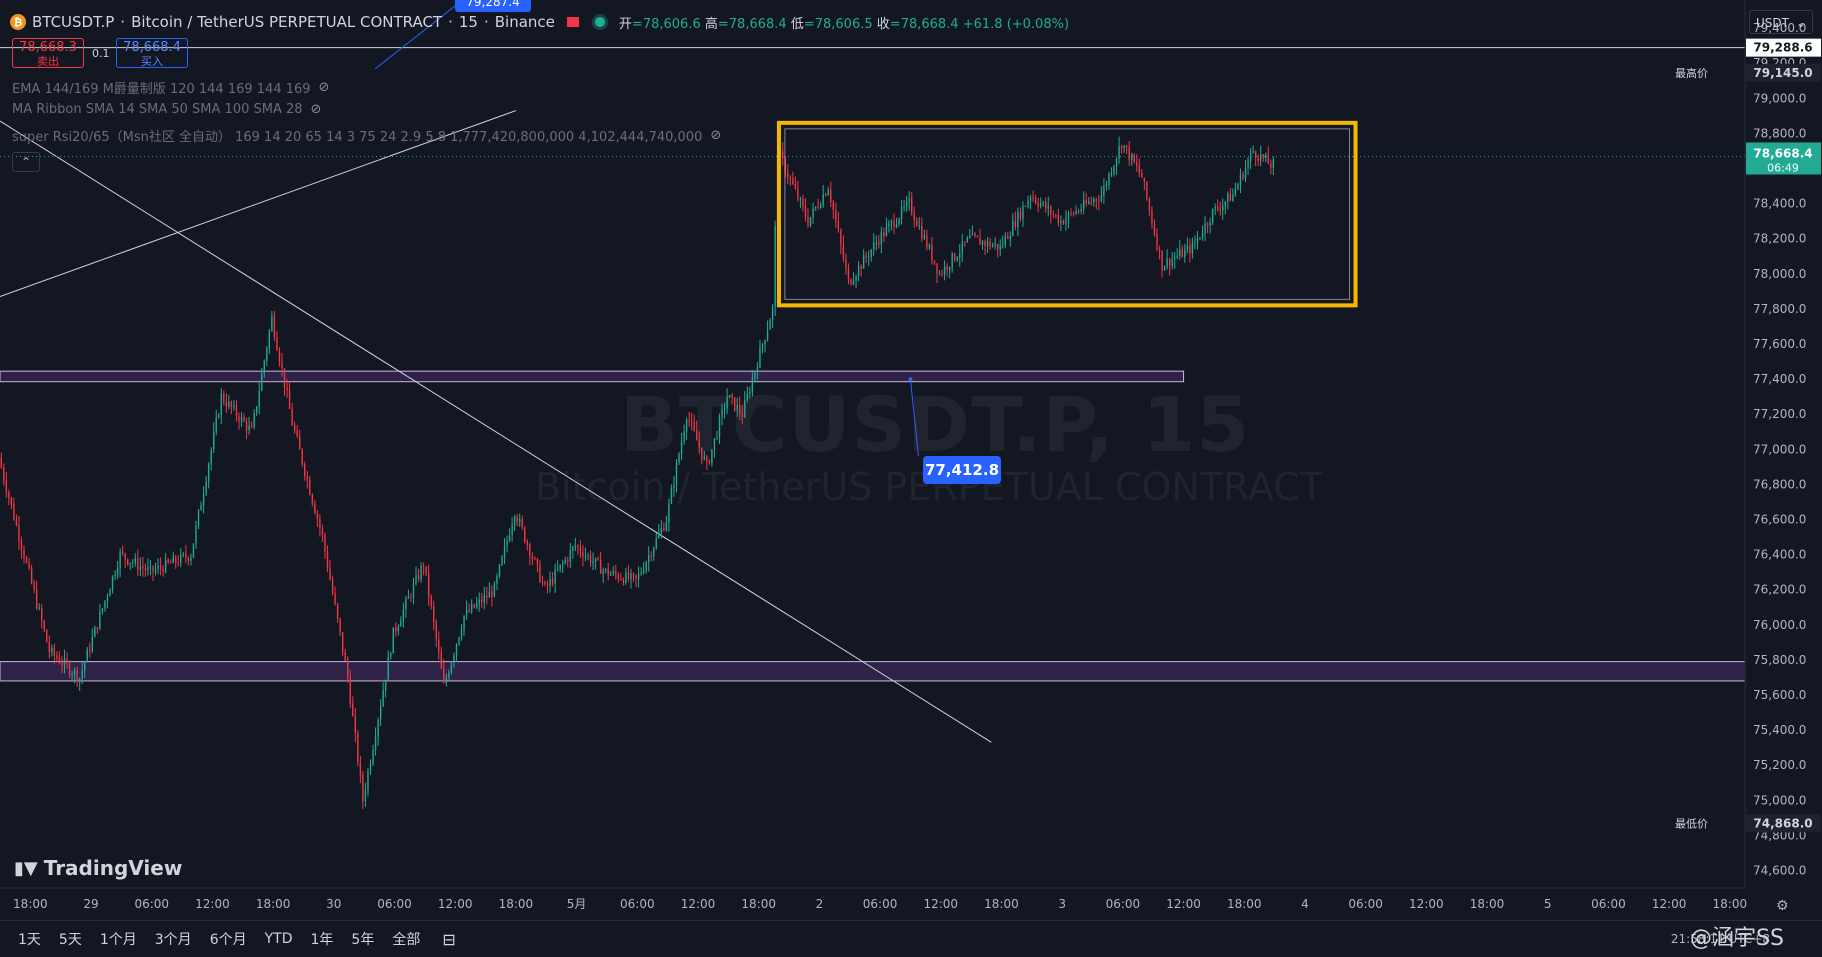  What do you see at coordinates (572, 22) in the screenshot?
I see `flag-icon` at bounding box center [572, 22].